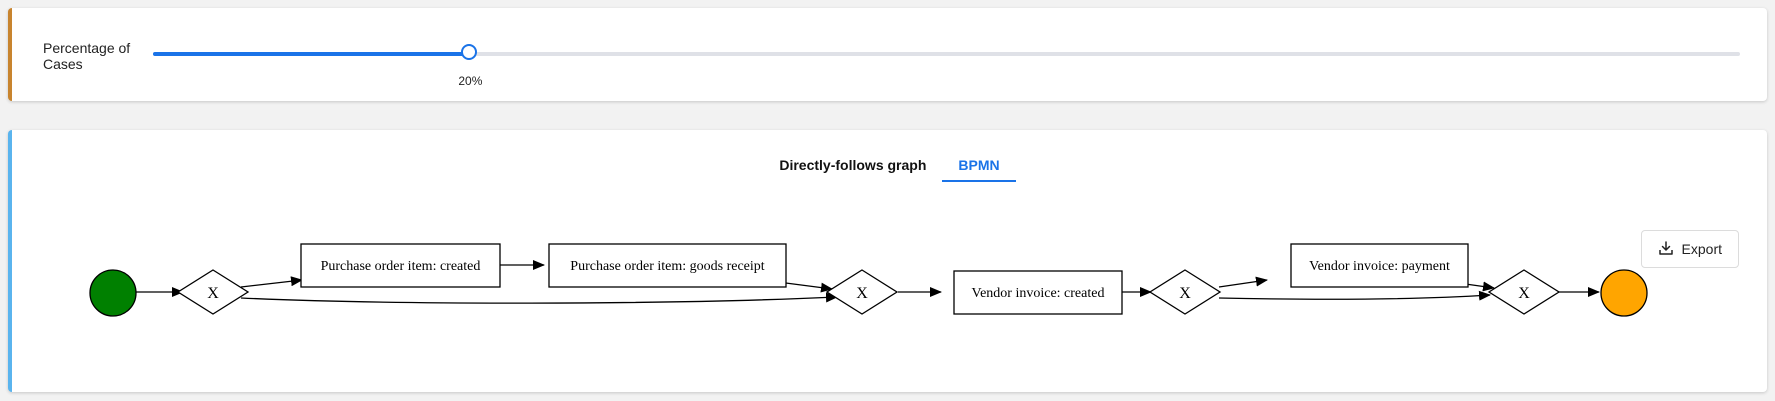 This screenshot has height=401, width=1775. I want to click on task-vi-created-label: Vendor invoice: created, so click(1038, 293).